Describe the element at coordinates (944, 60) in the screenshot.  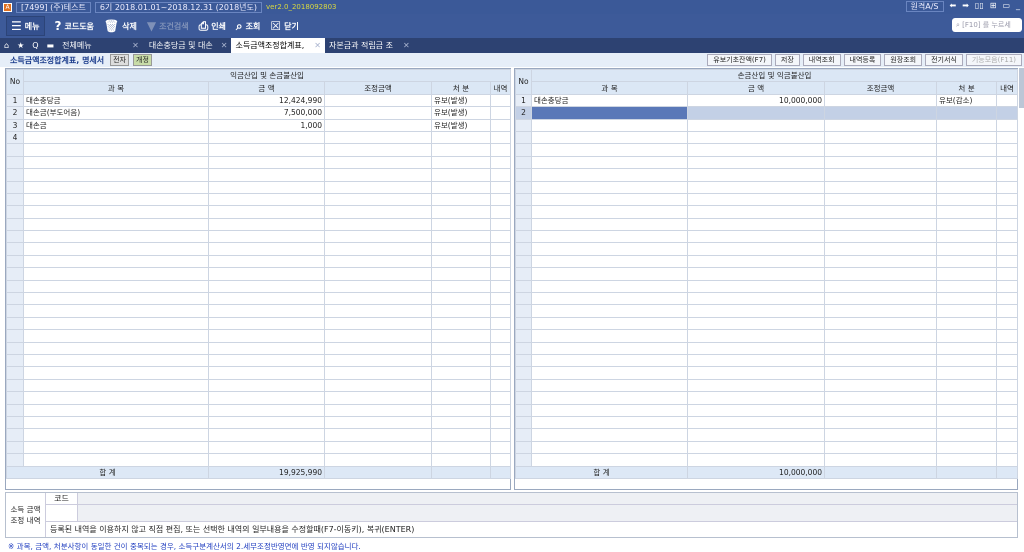
I see `action-button: 전기서식` at that location.